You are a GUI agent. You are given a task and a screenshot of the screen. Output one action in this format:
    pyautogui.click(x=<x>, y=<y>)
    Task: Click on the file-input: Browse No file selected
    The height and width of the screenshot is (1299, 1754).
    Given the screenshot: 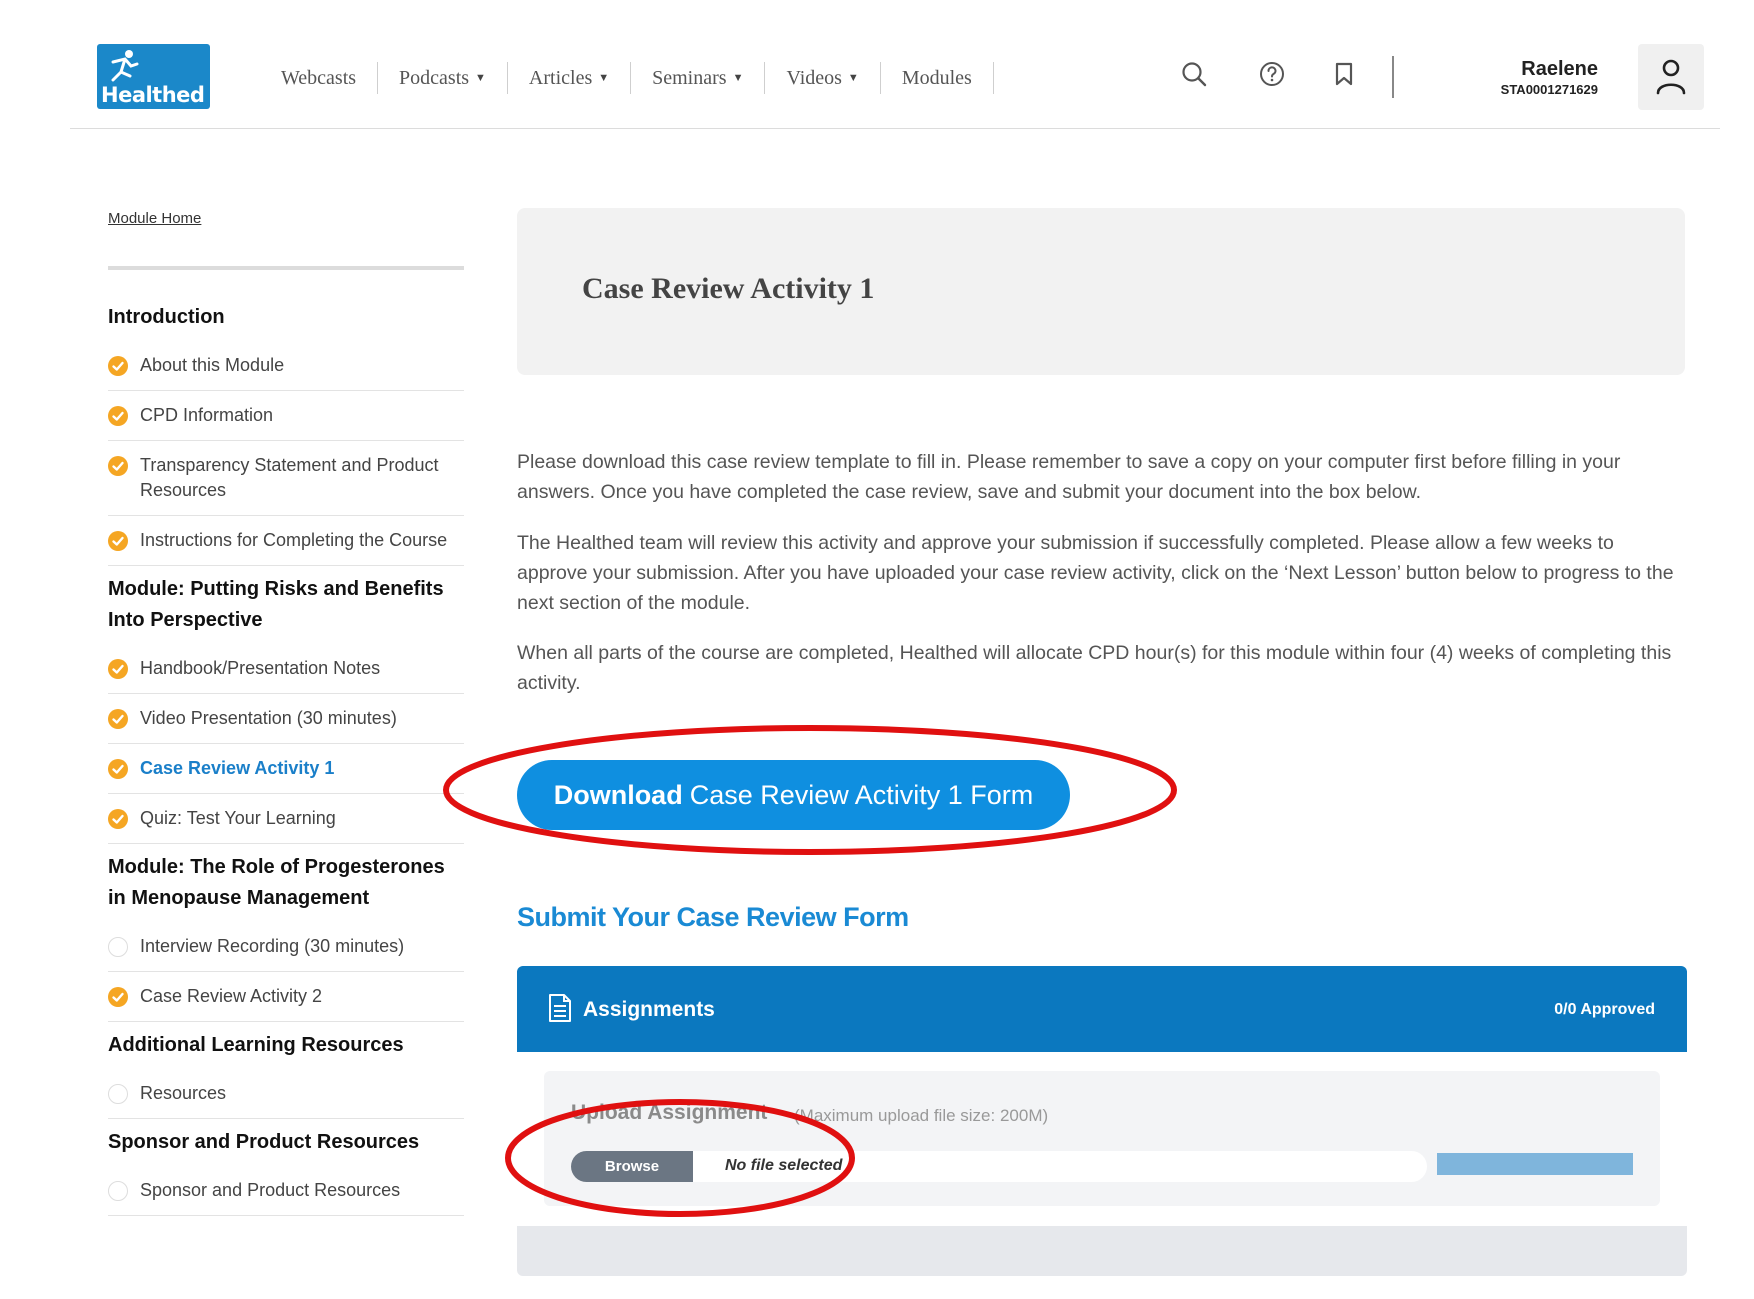 What is the action you would take?
    pyautogui.click(x=999, y=1166)
    